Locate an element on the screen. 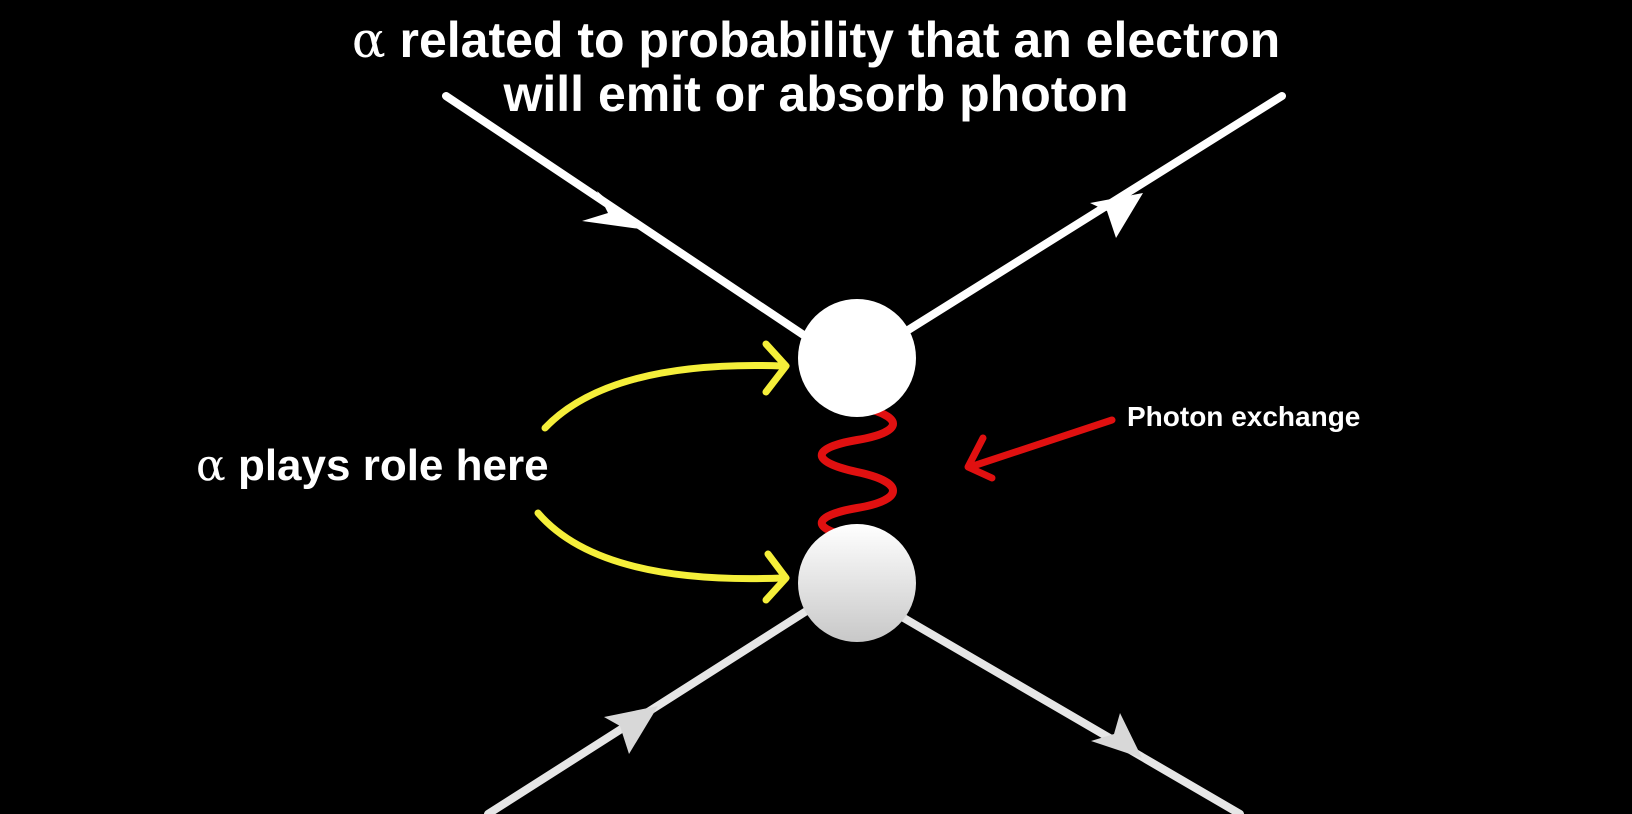 Image resolution: width=1632 pixels, height=814 pixels. outgoing-electron-line-upper is located at coordinates (1069, 229).